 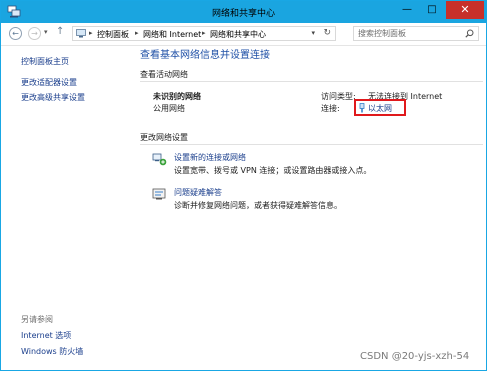 I want to click on forward-button: →, so click(x=34, y=33).